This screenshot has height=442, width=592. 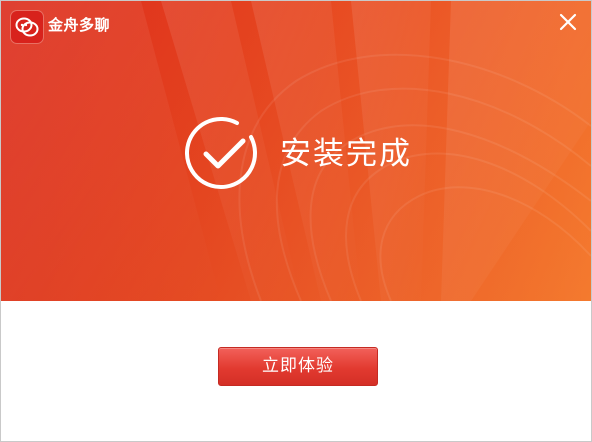 I want to click on success-status-icon, so click(x=224, y=154).